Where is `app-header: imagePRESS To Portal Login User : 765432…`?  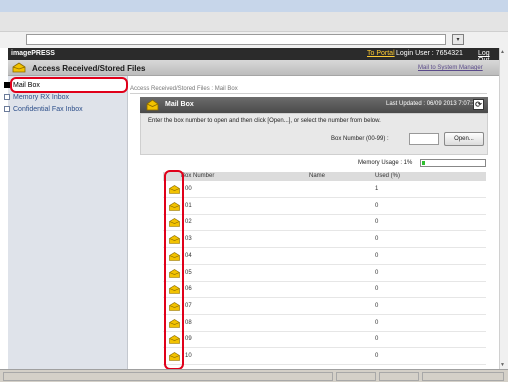
app-header: imagePRESS To Portal Login User : 765432… is located at coordinates (253, 56).